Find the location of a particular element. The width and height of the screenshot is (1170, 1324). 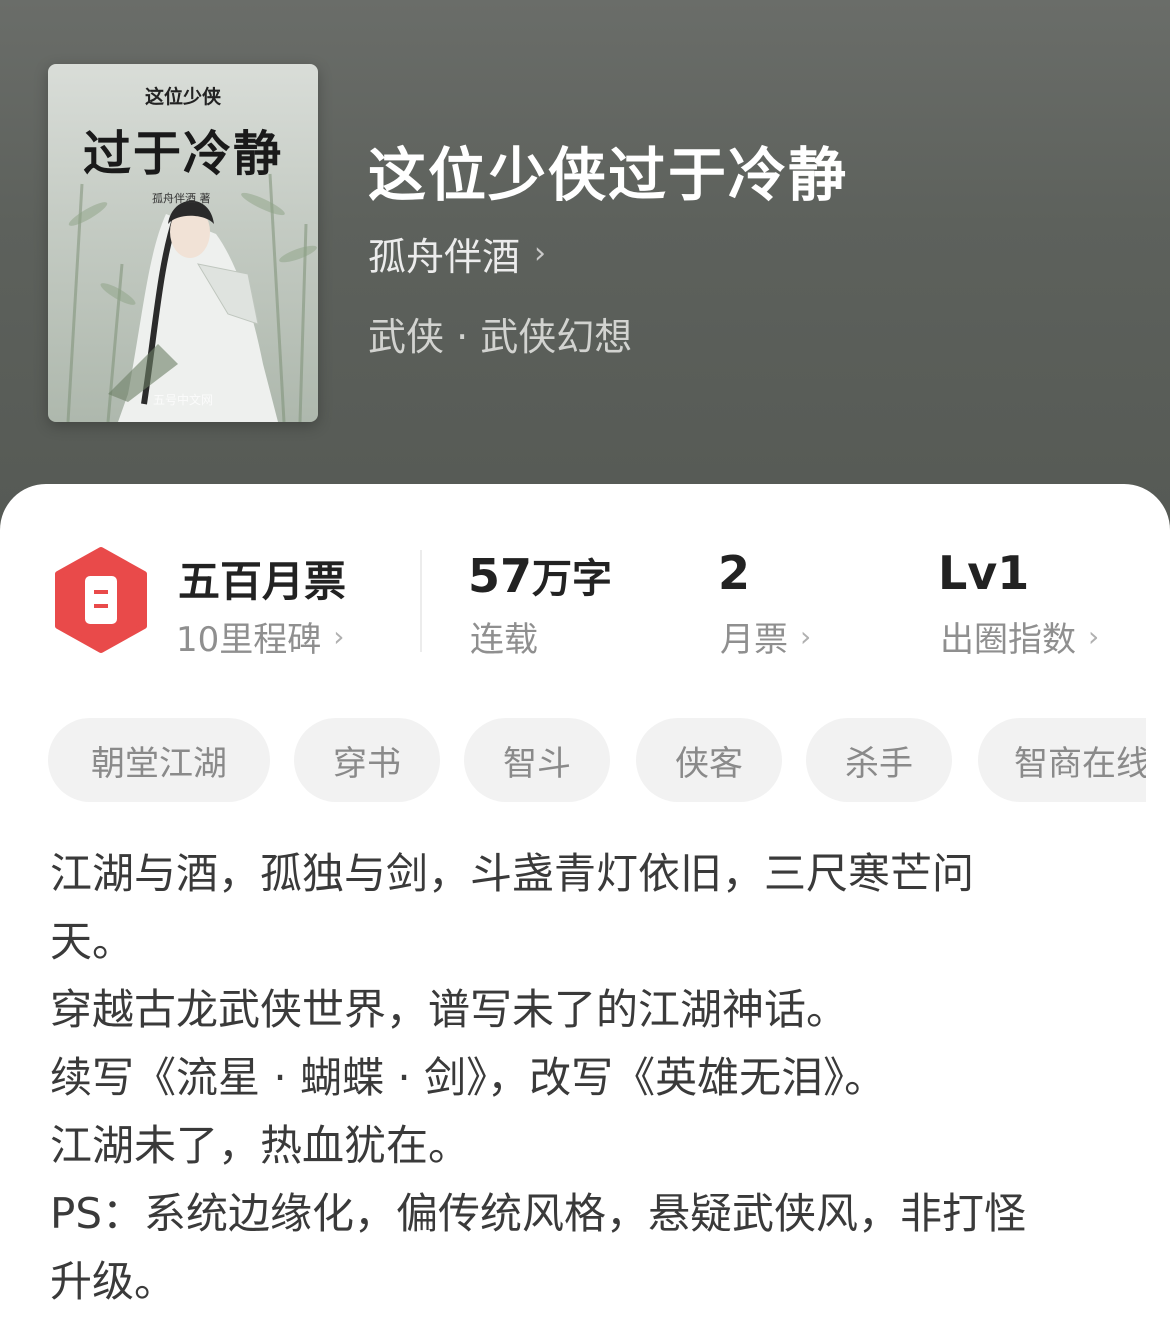

popularity-index-link: 出圈指数 › is located at coordinates (1019, 636).